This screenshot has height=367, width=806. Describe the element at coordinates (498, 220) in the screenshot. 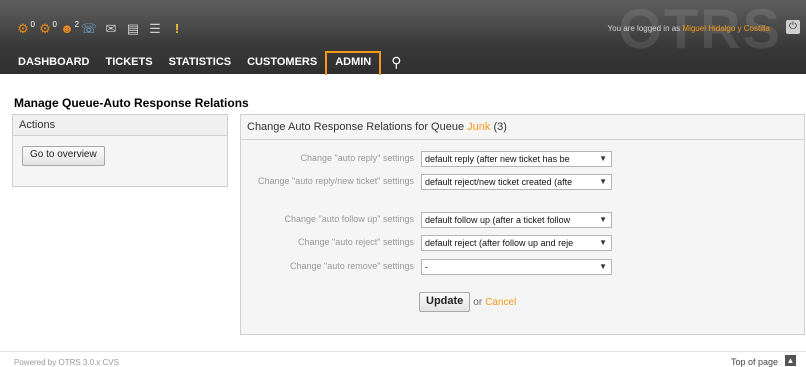

I see `auto-follow-up-value: default follow up (after a ticket follow` at that location.